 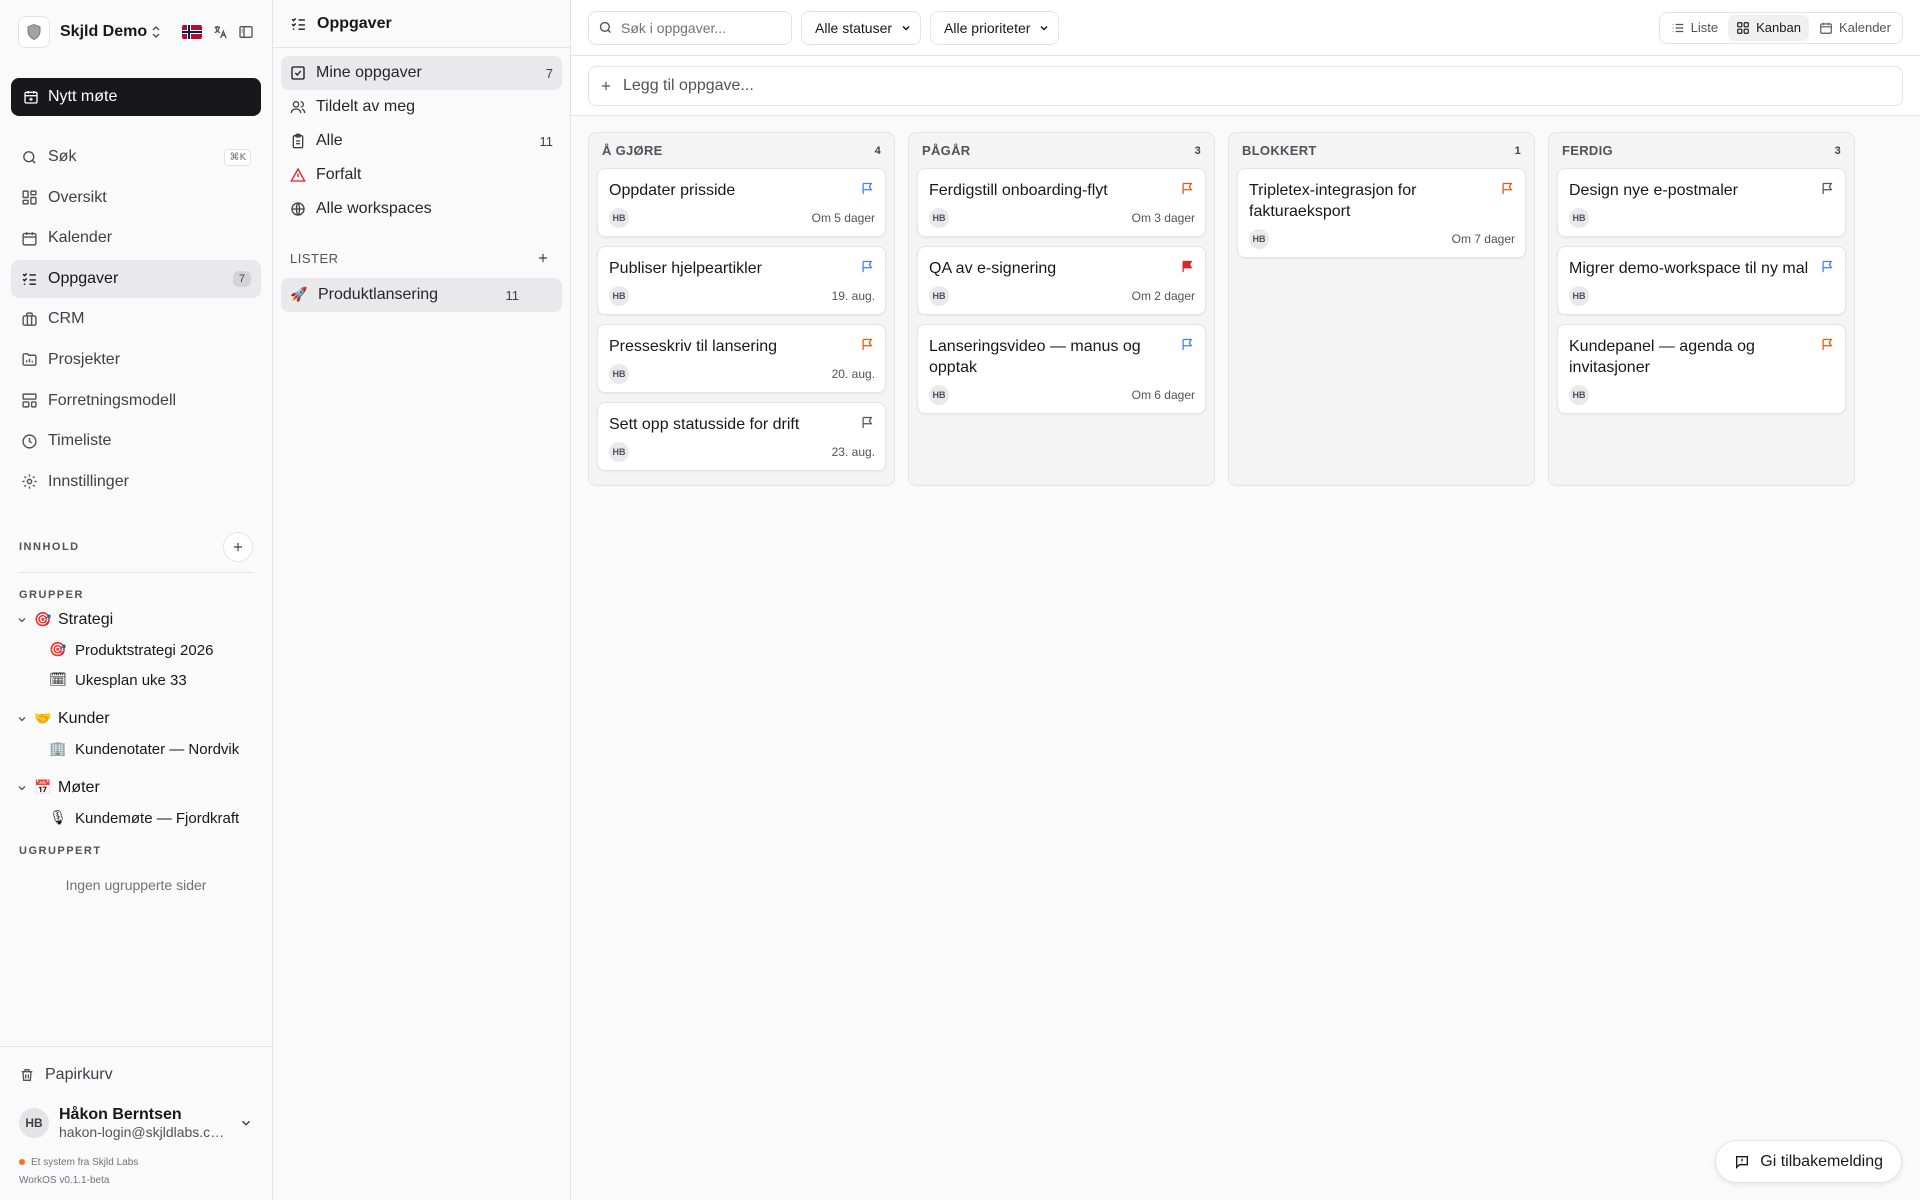 I want to click on briefcase-icon, so click(x=29, y=319).